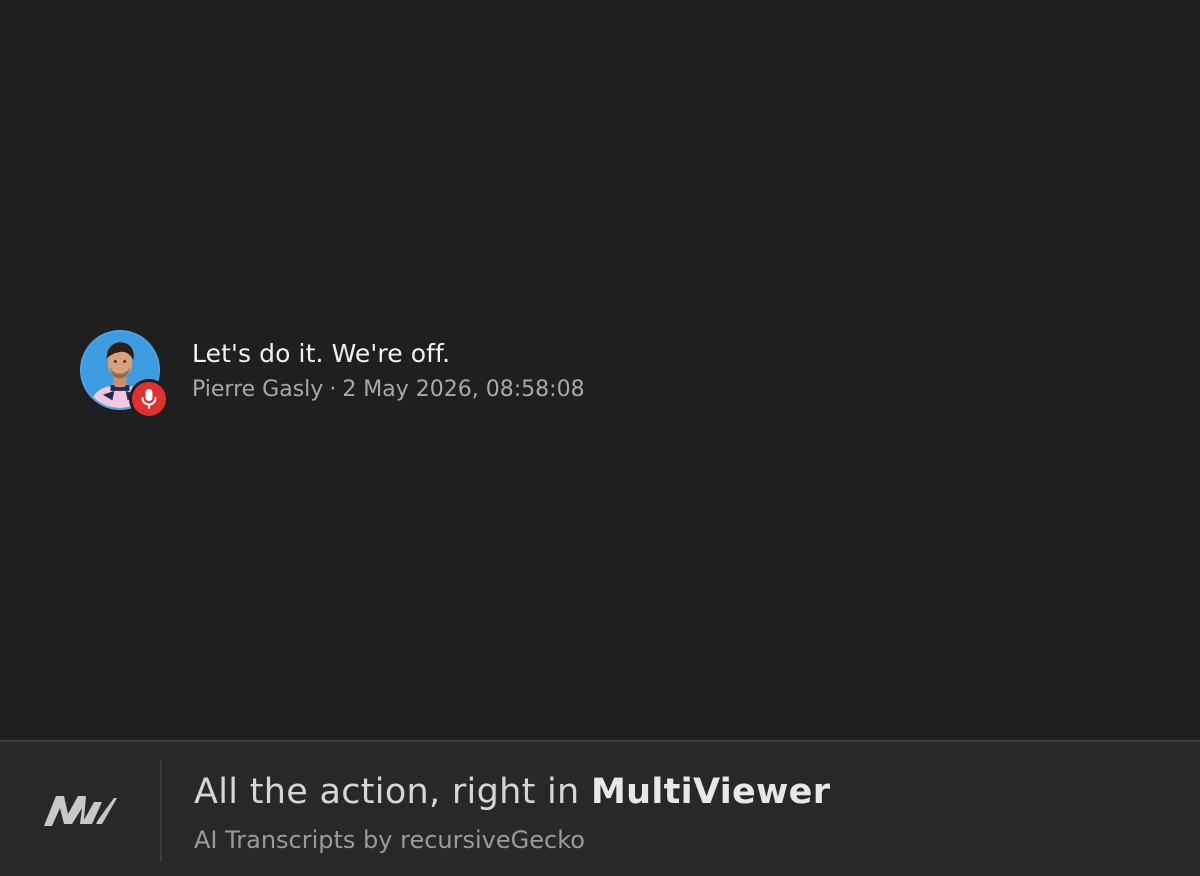 The width and height of the screenshot is (1200, 876). I want to click on microphone-icon, so click(149, 399).